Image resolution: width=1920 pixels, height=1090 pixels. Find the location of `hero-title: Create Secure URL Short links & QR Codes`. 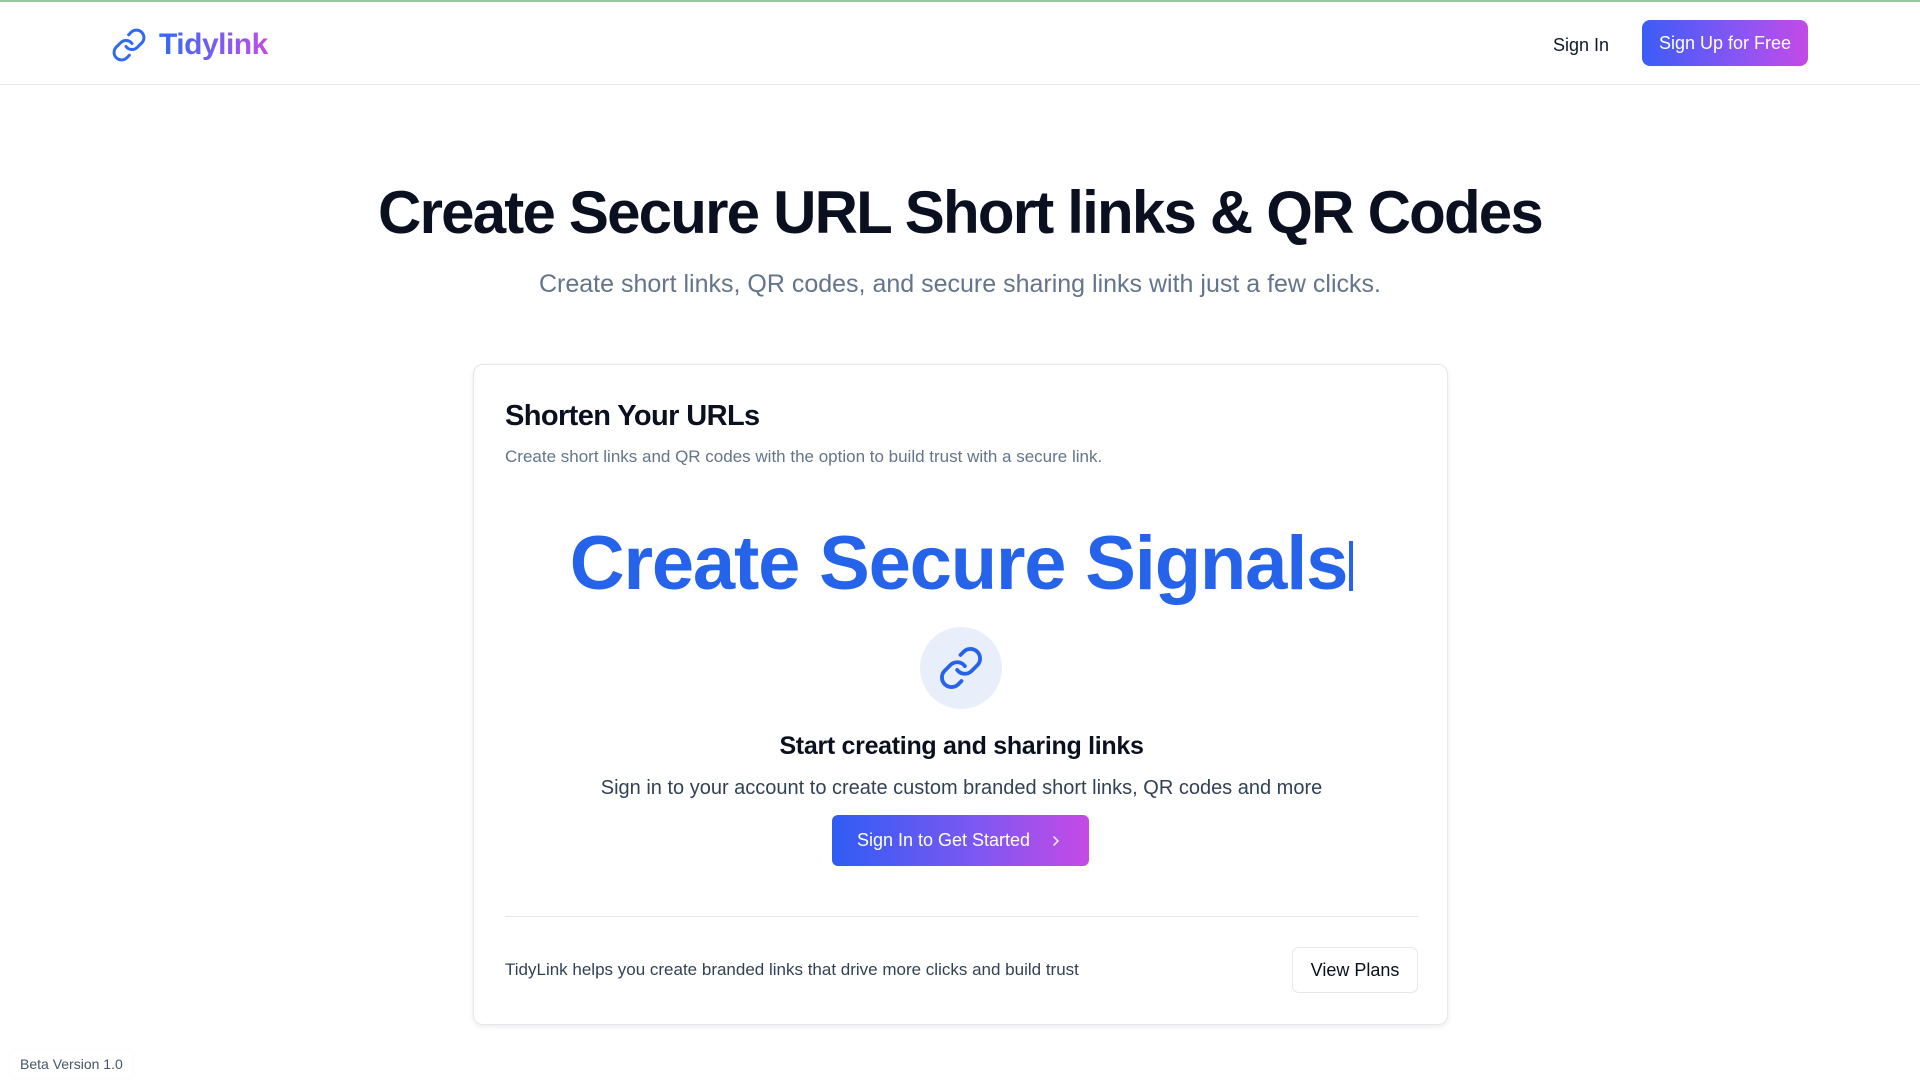

hero-title: Create Secure URL Short links & QR Codes is located at coordinates (961, 212).